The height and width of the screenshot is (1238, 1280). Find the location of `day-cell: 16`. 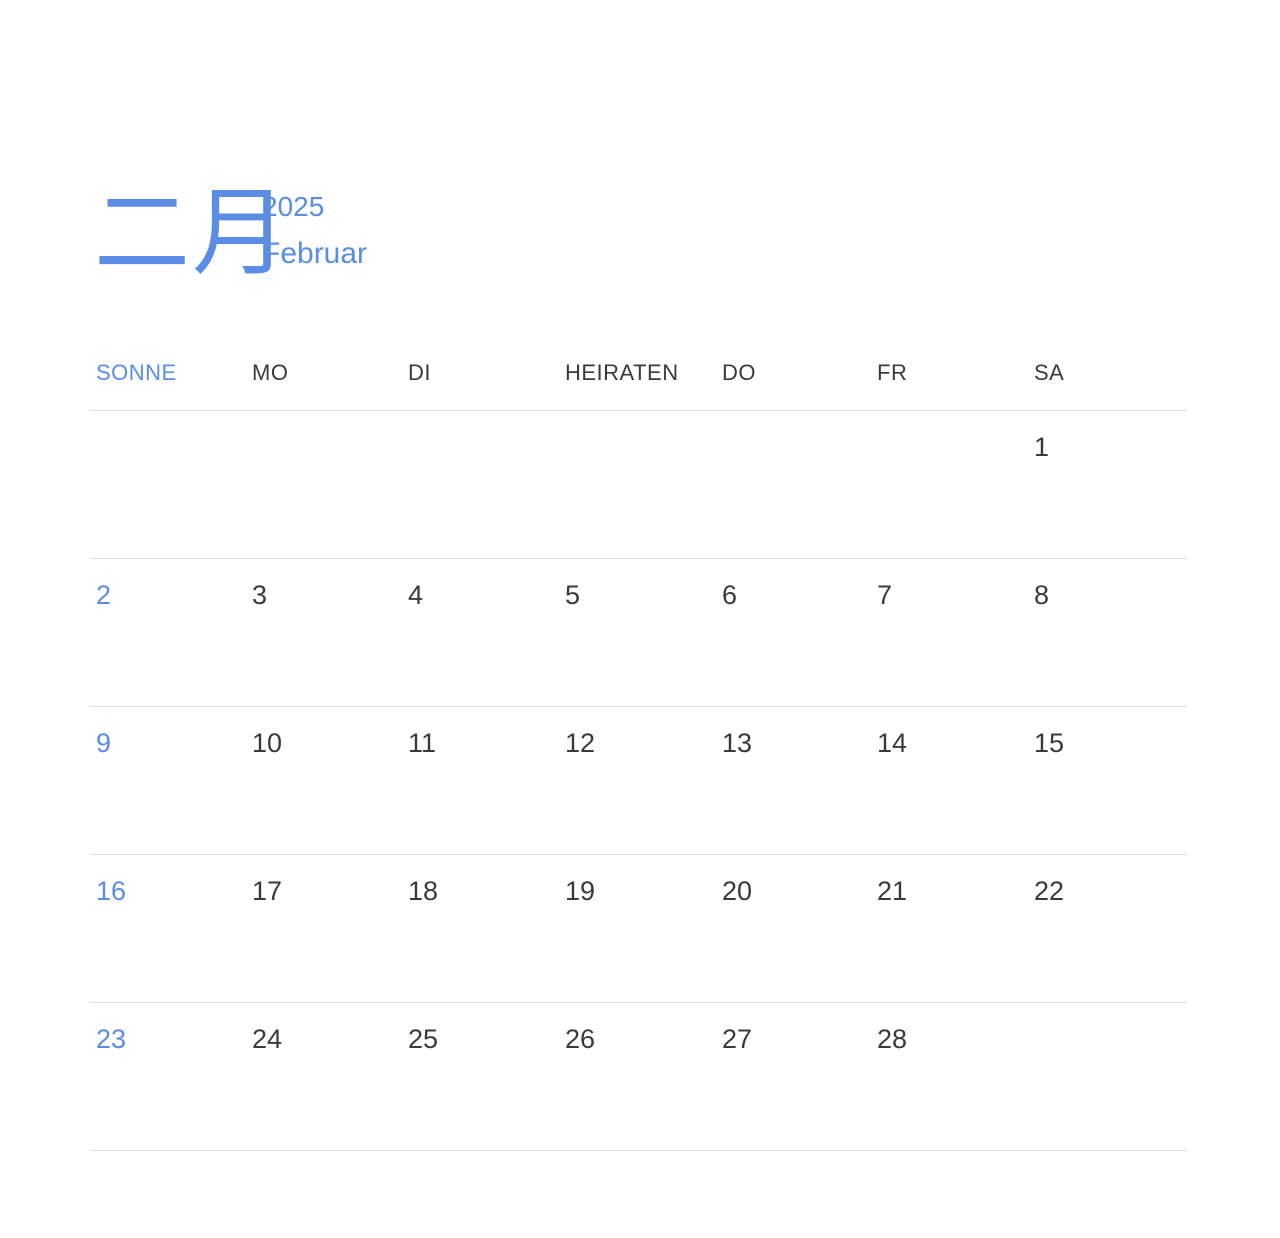

day-cell: 16 is located at coordinates (111, 891).